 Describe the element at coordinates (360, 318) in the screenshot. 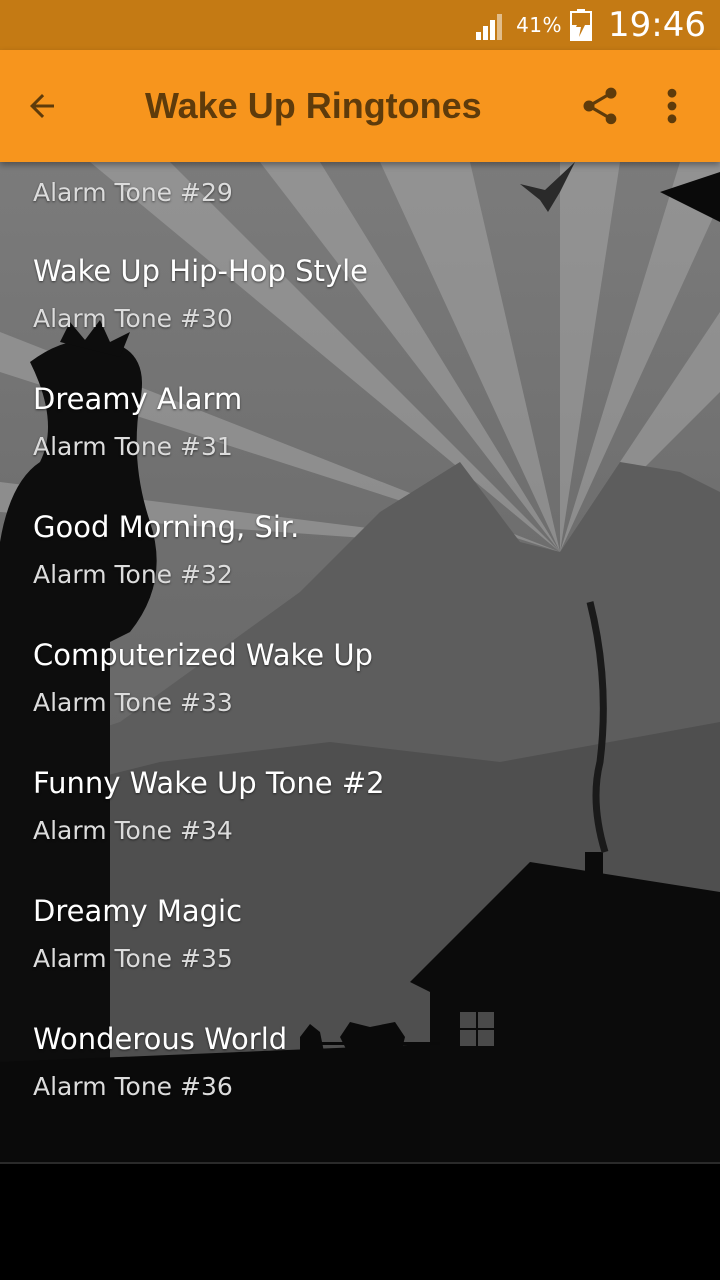

I see `list-item: Wake Up Hip-Hop Style Alarm Tone #30` at that location.